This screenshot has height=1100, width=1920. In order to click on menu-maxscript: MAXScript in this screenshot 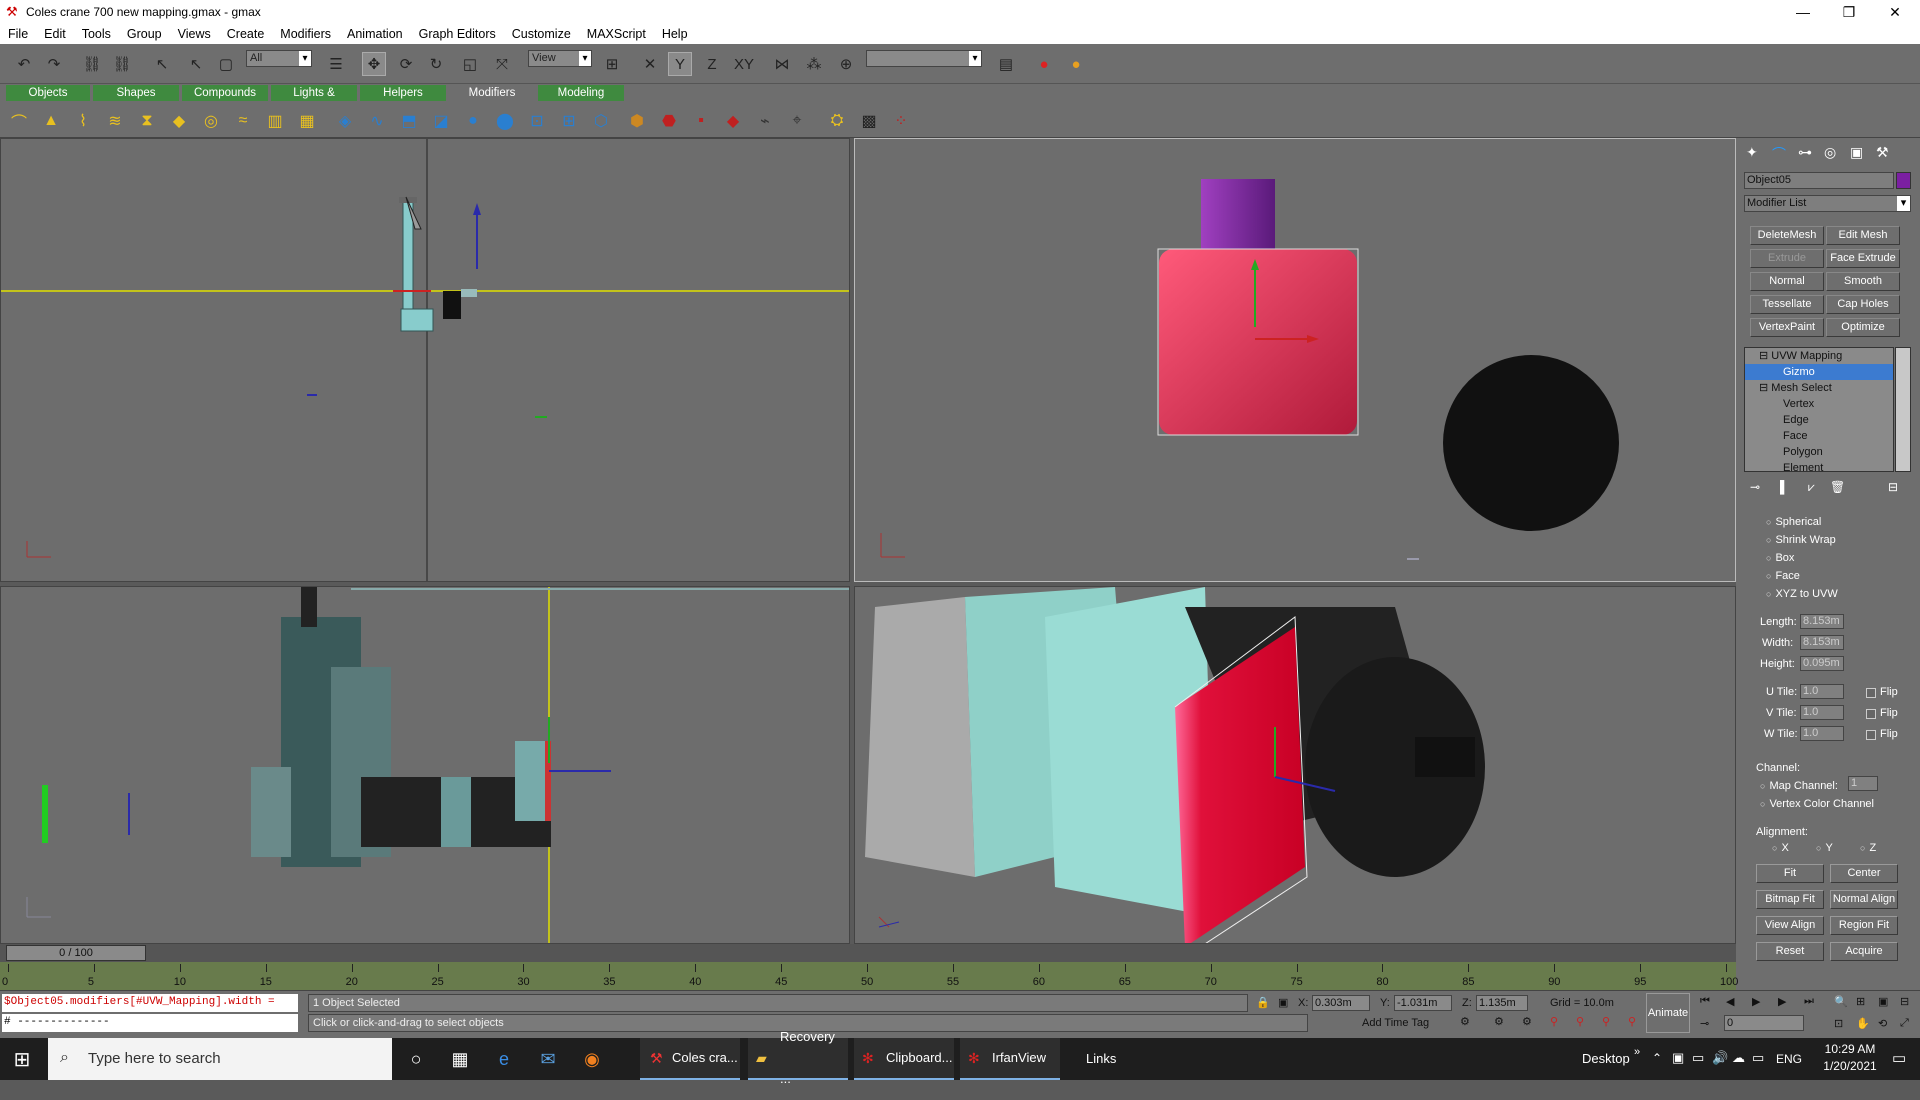, I will do `click(616, 34)`.